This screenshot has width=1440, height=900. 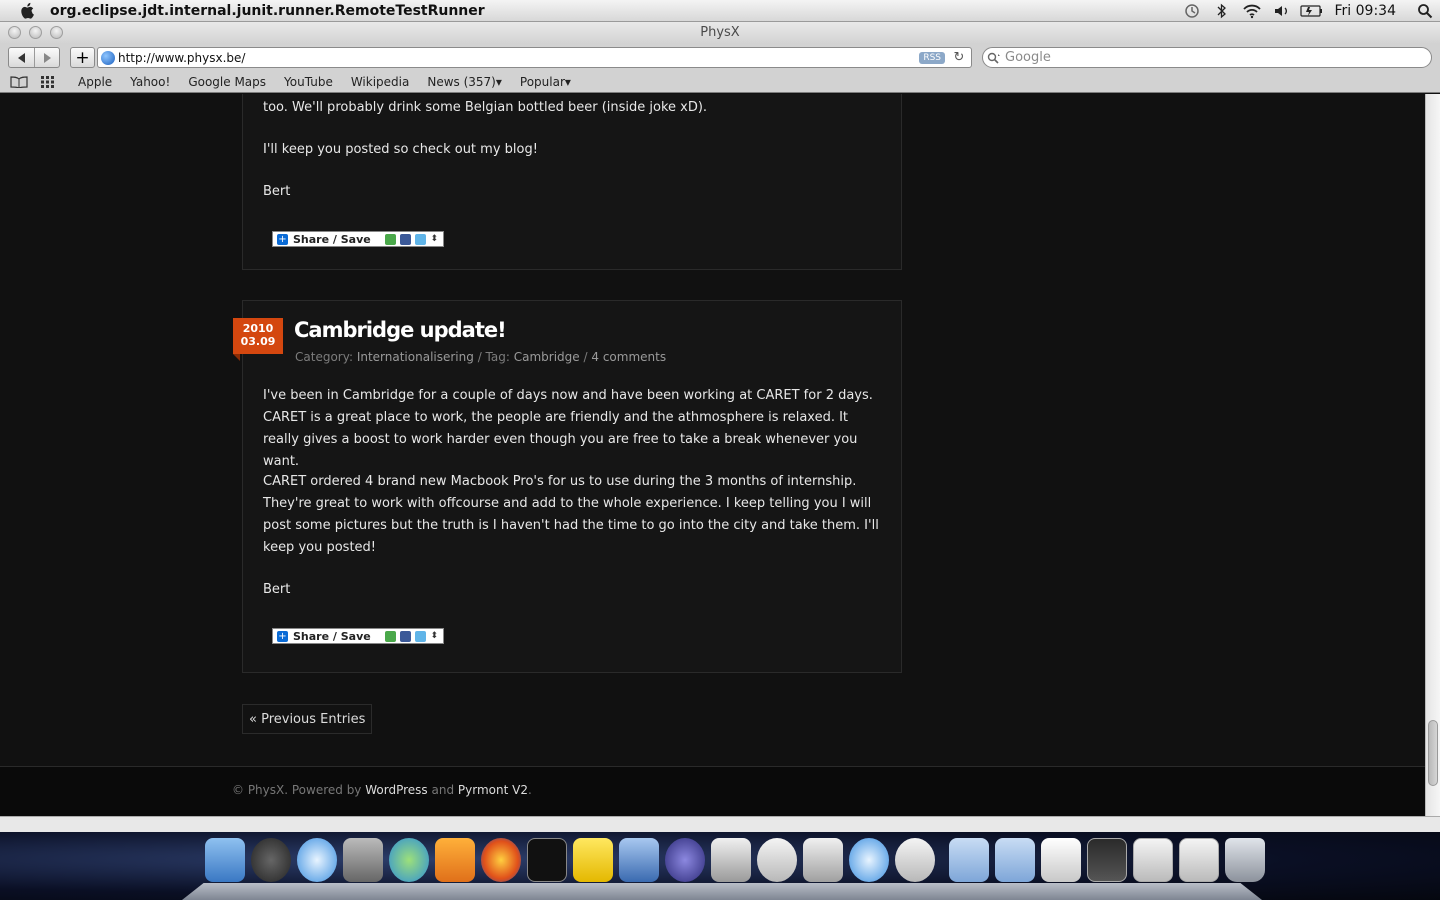 What do you see at coordinates (493, 790) in the screenshot?
I see `theme-link: Pyrmont V2` at bounding box center [493, 790].